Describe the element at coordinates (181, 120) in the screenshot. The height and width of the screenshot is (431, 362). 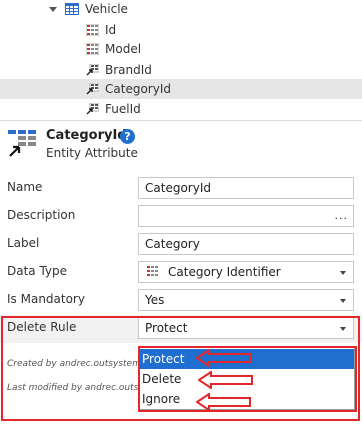
I see `divider` at that location.